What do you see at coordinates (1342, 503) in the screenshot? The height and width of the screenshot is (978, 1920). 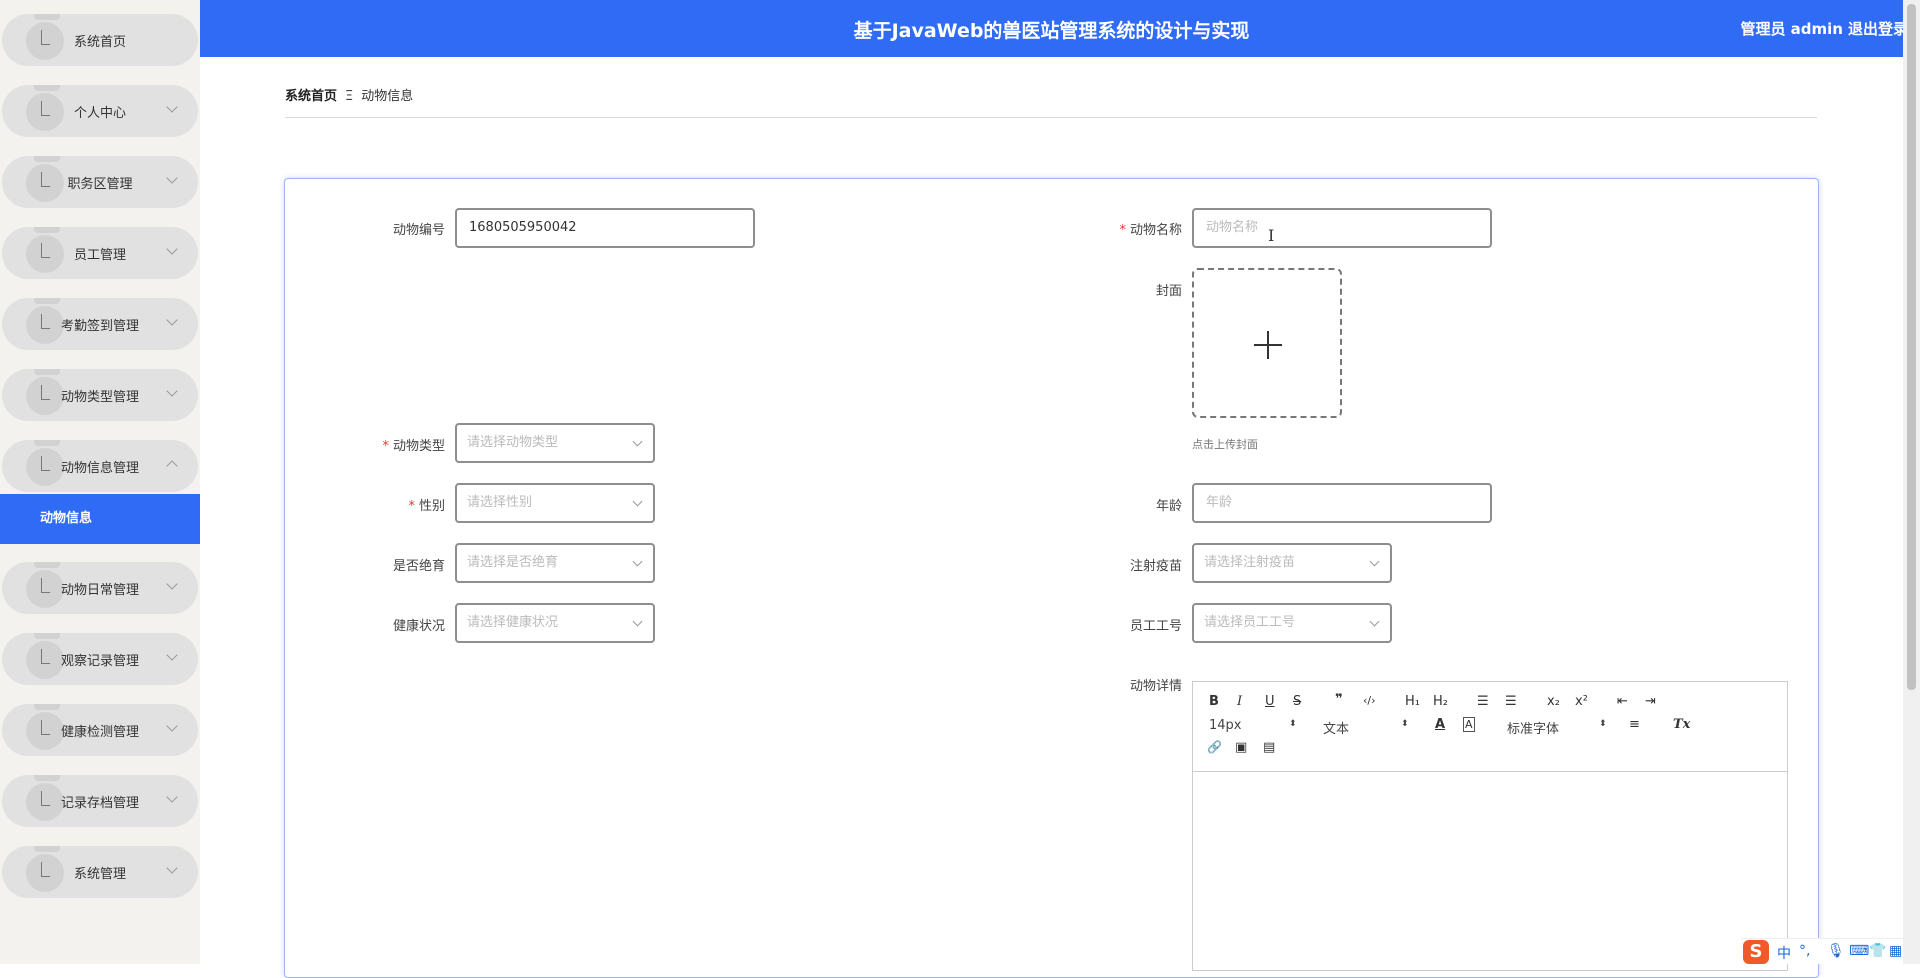 I see `age-input: 年龄` at bounding box center [1342, 503].